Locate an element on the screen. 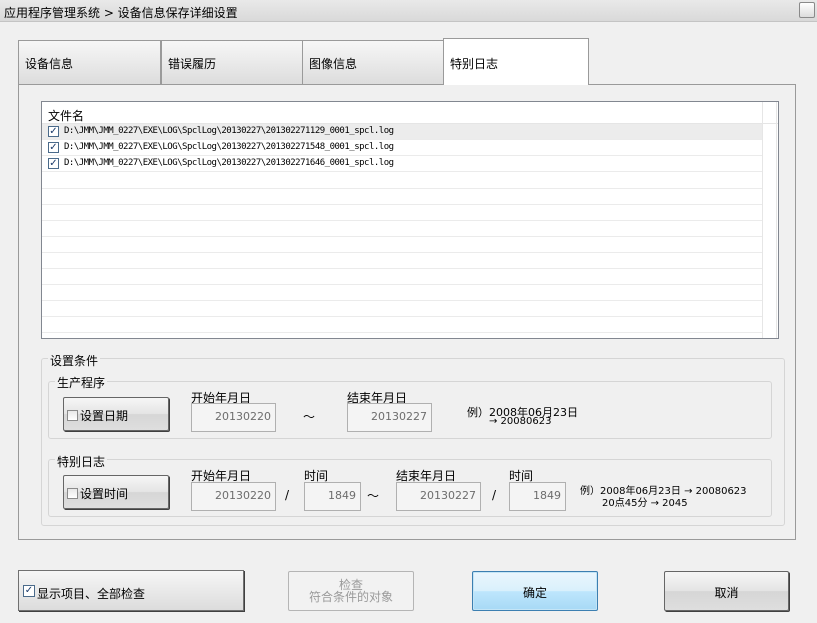 The height and width of the screenshot is (623, 817). check-matching-button: 检查 符合条件的对象 is located at coordinates (351, 591).